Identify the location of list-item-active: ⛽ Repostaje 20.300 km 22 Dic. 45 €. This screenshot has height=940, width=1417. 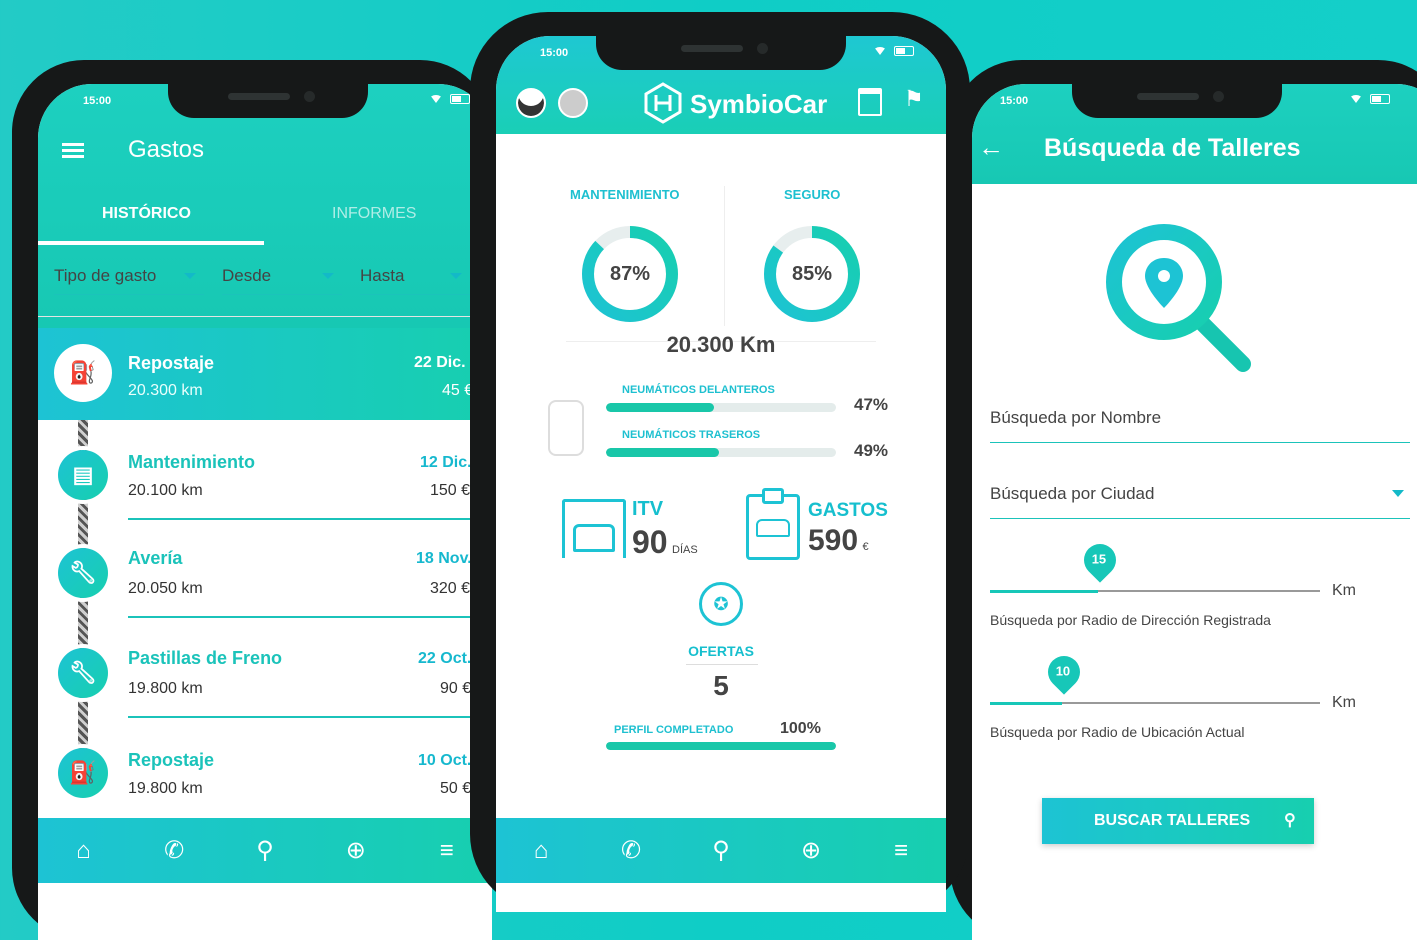
(265, 374).